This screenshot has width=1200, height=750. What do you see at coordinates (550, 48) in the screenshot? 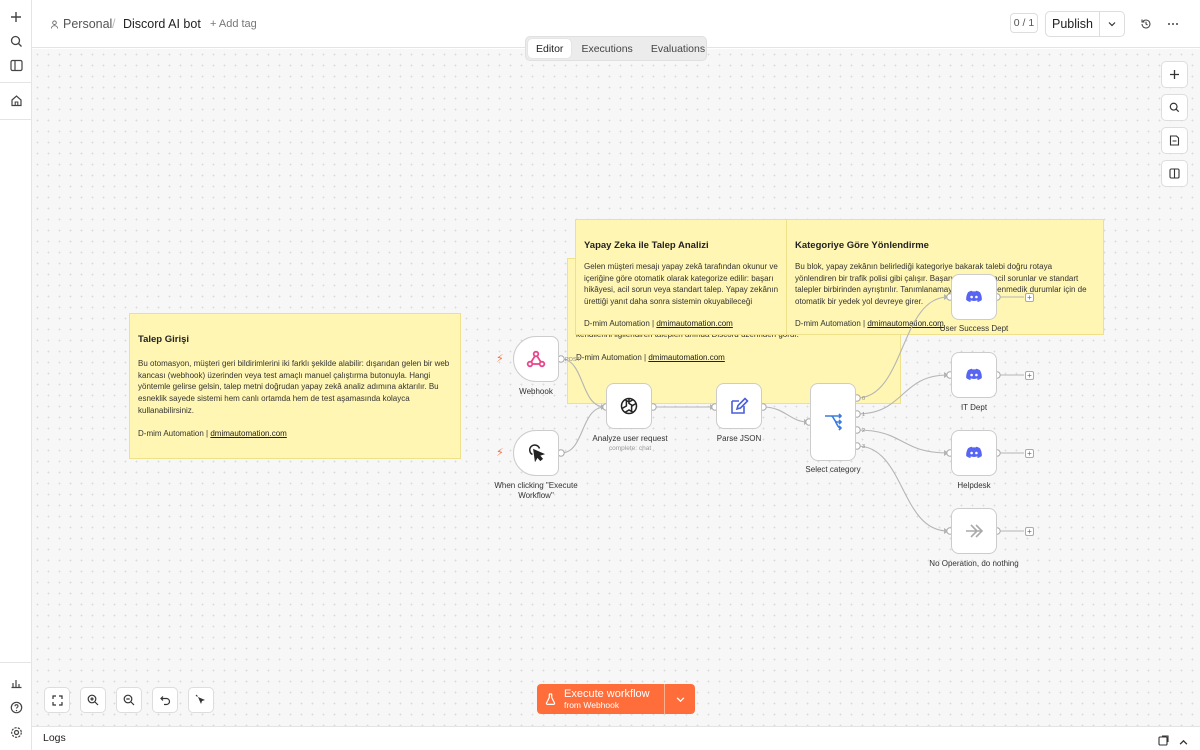
I see `tab-editor: Editor` at bounding box center [550, 48].